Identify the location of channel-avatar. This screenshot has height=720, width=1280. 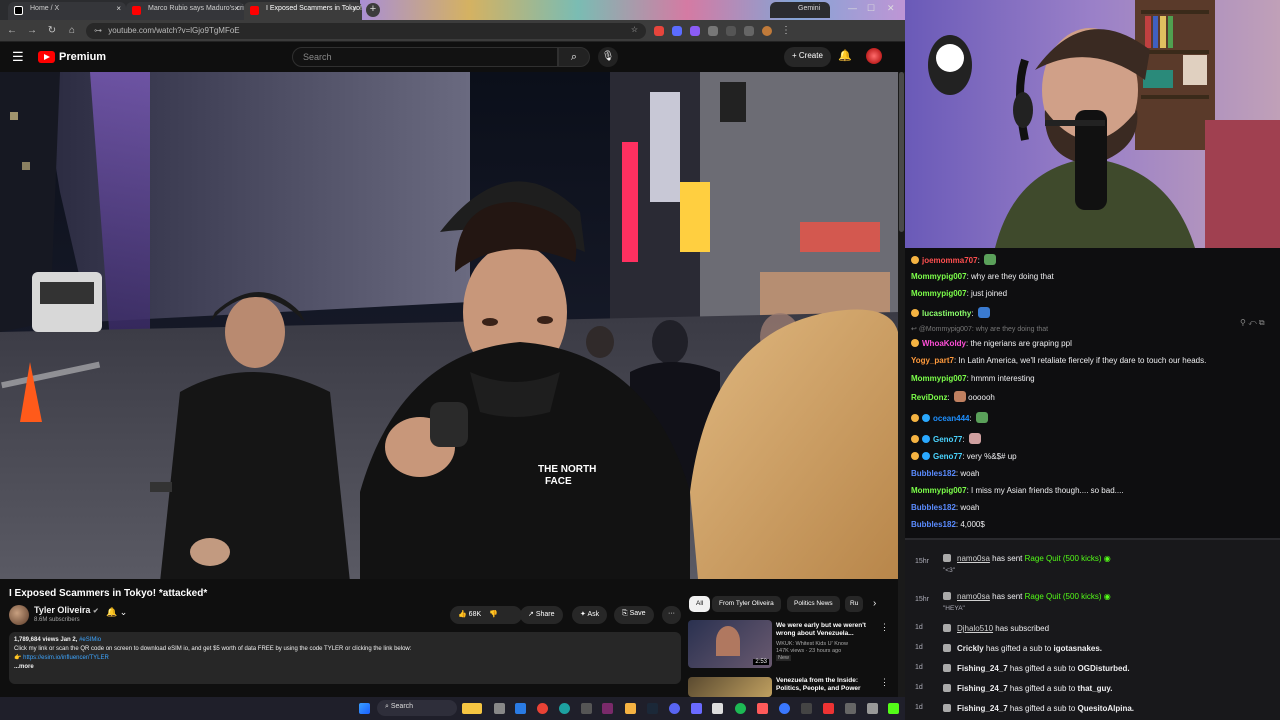
(19, 615).